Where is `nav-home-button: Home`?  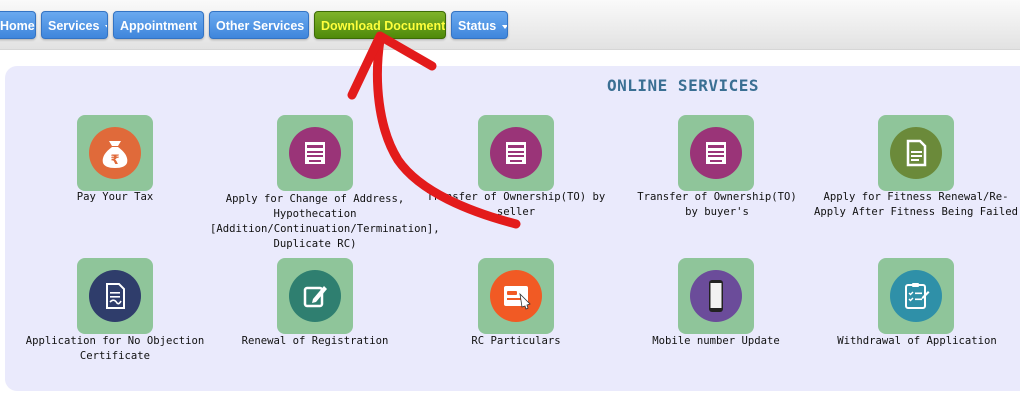 nav-home-button: Home is located at coordinates (18, 25).